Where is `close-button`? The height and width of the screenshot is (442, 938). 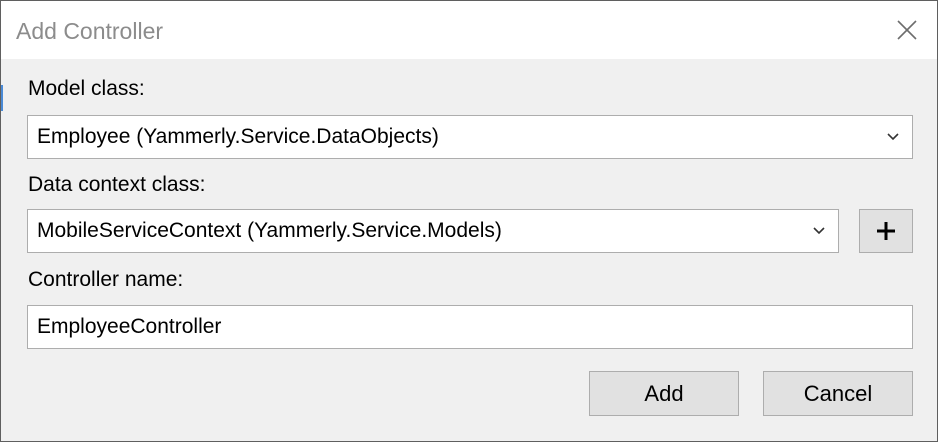 close-button is located at coordinates (907, 30).